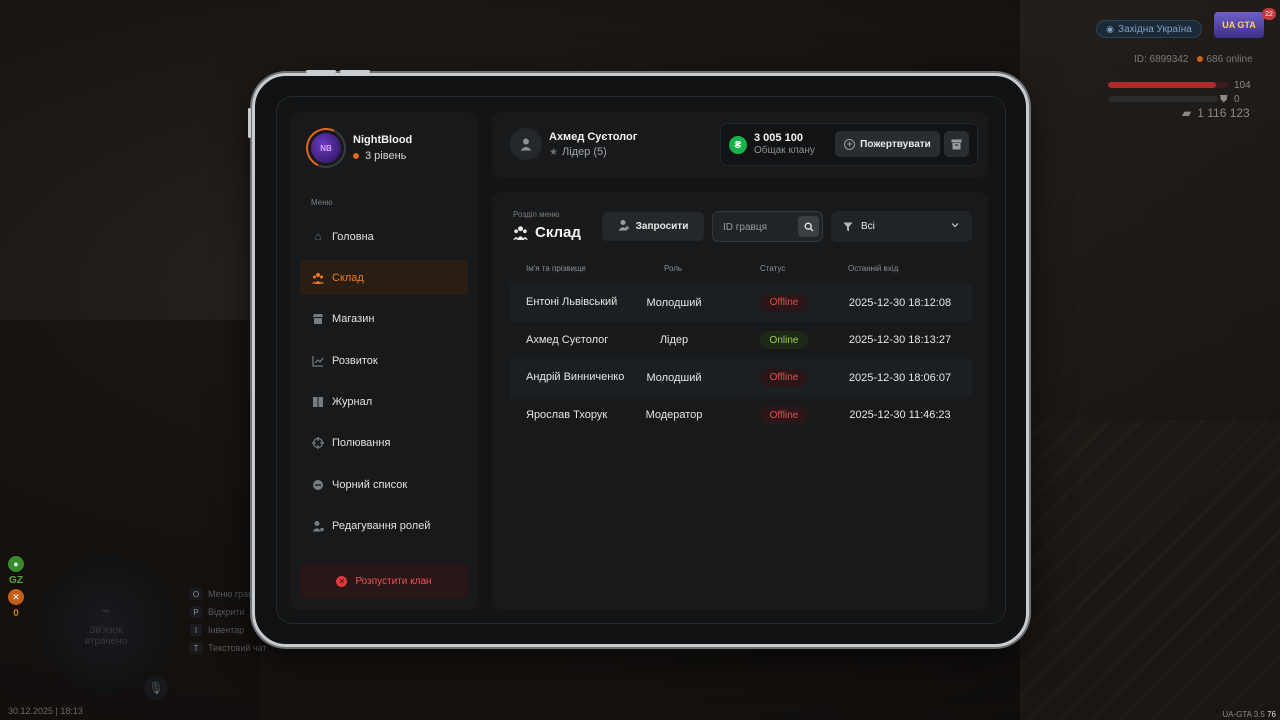 This screenshot has height=720, width=1280. What do you see at coordinates (384, 526) in the screenshot?
I see `sidebar-item-role-editing: Редагування ролей` at bounding box center [384, 526].